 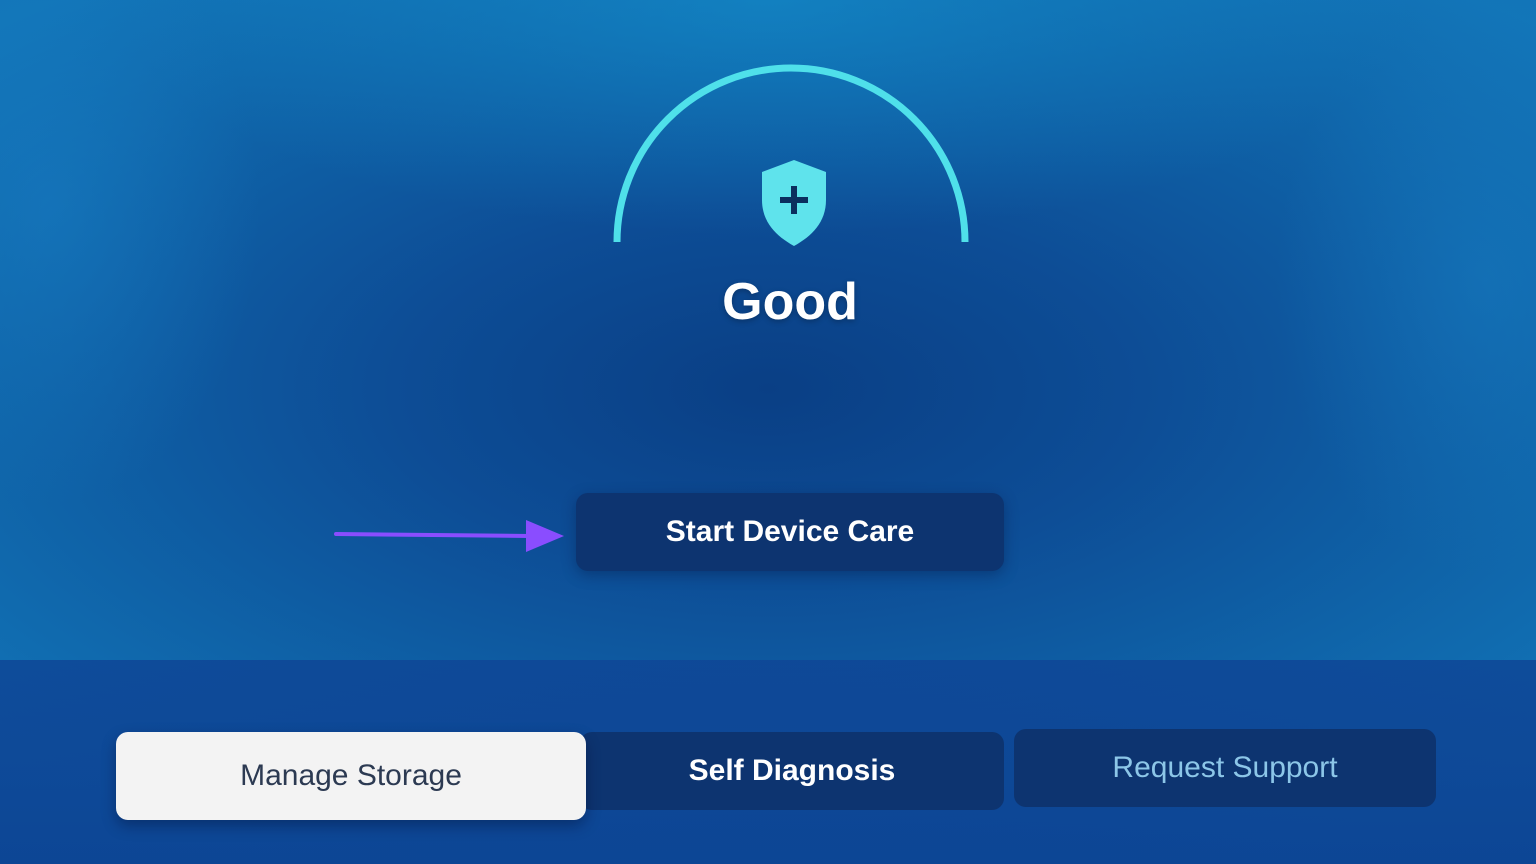 I want to click on start-device-care-label: Start Device Care, so click(x=790, y=531).